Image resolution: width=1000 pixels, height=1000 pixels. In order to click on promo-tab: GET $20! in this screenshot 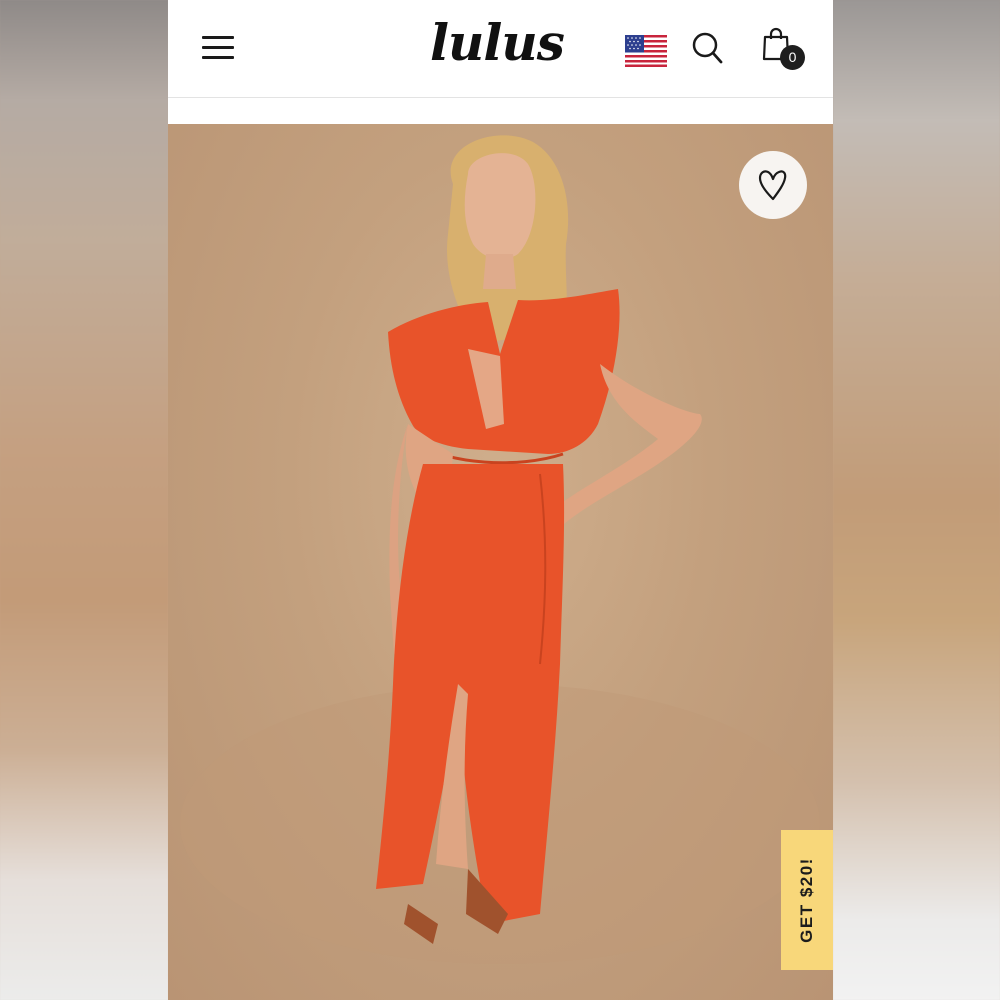, I will do `click(807, 900)`.